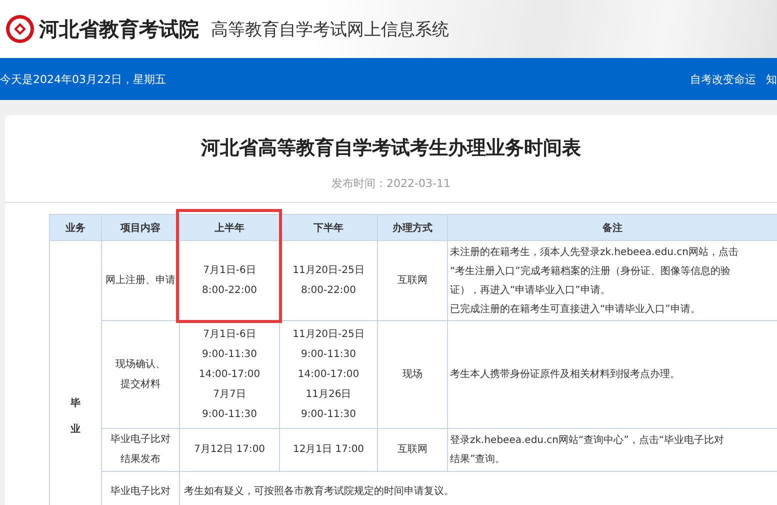 Image resolution: width=777 pixels, height=505 pixels. What do you see at coordinates (391, 183) in the screenshot?
I see `publish-time: 发布时间：2022-03-11` at bounding box center [391, 183].